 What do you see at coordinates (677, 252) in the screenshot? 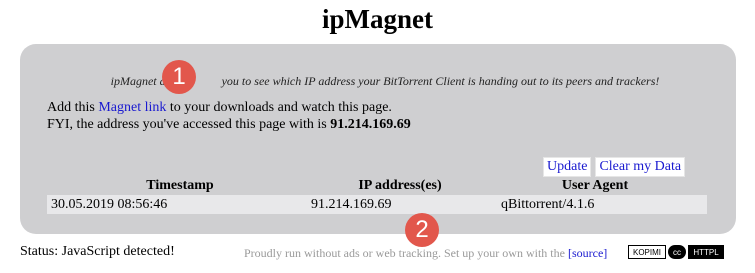
I see `cc-badge: cc` at bounding box center [677, 252].